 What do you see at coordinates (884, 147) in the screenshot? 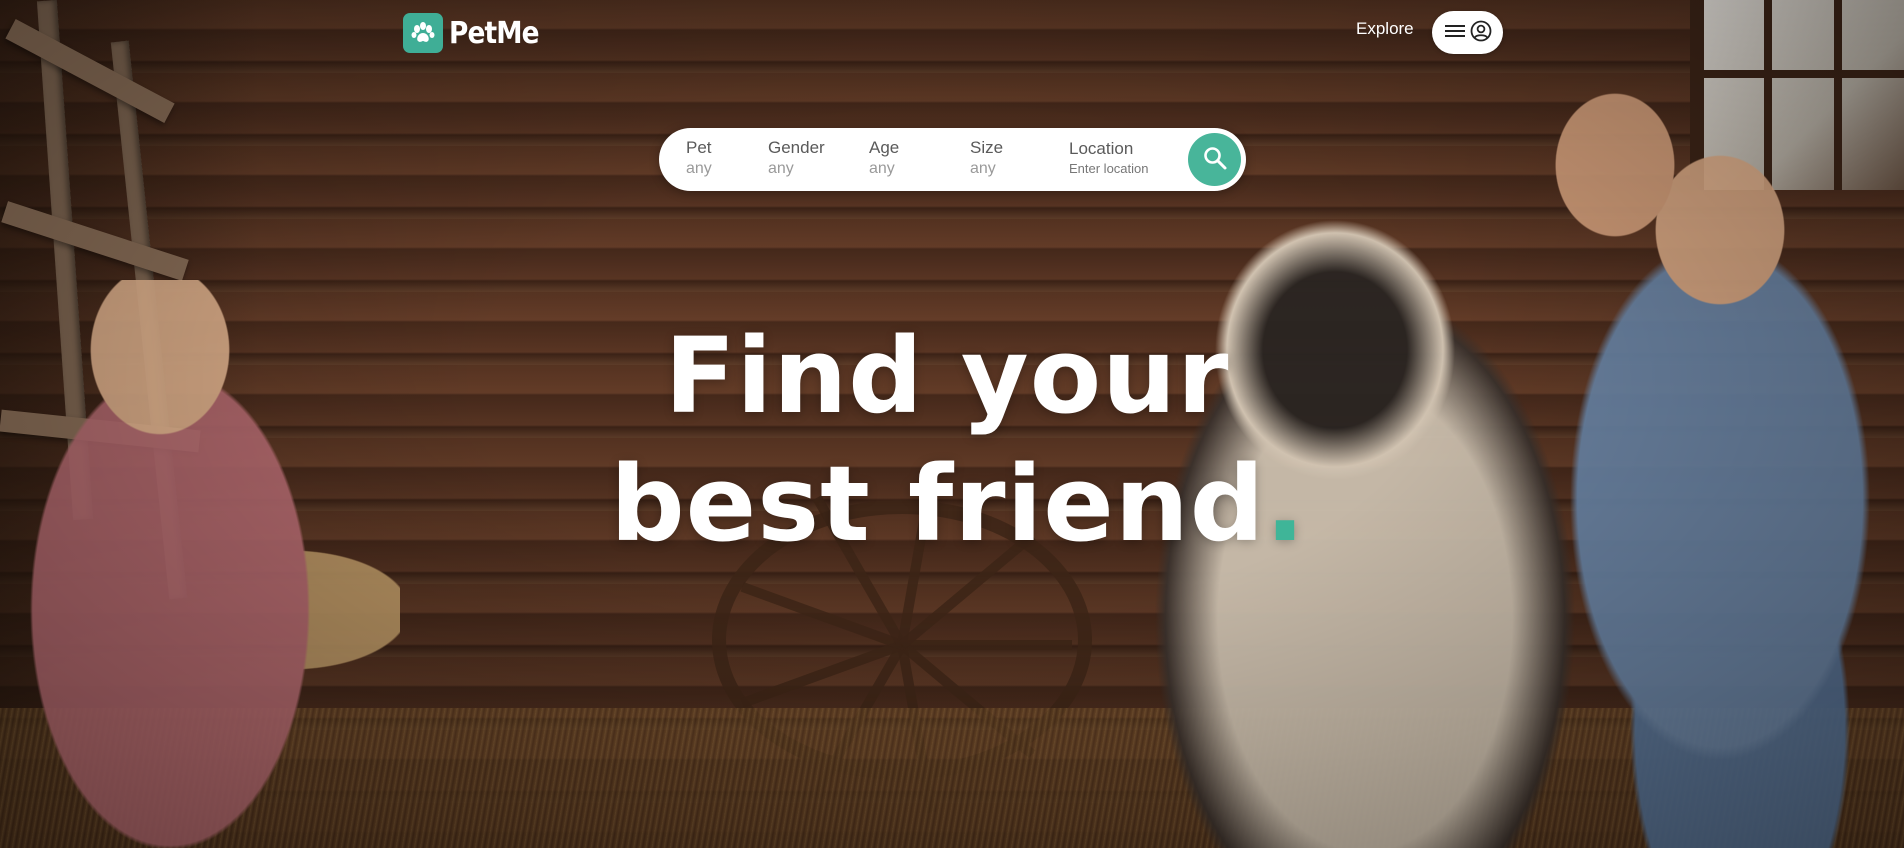
I see `age-filter-label: Age` at bounding box center [884, 147].